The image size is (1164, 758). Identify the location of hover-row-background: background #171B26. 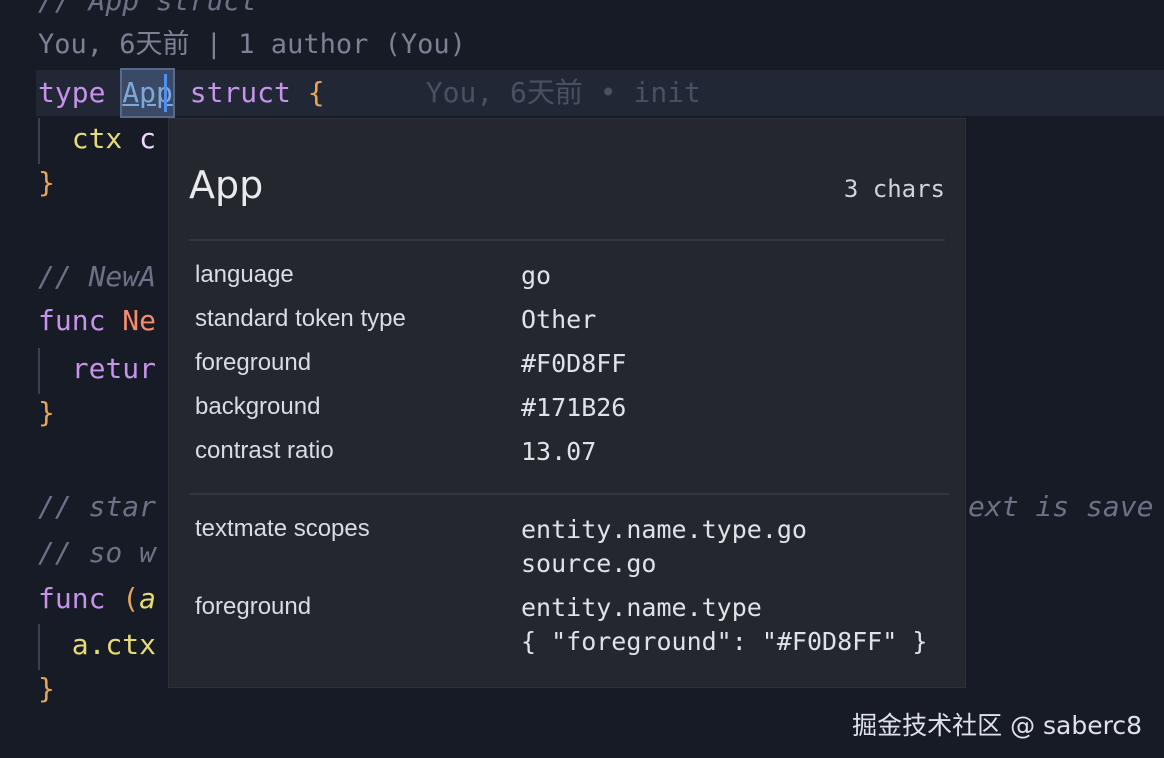
(575, 413).